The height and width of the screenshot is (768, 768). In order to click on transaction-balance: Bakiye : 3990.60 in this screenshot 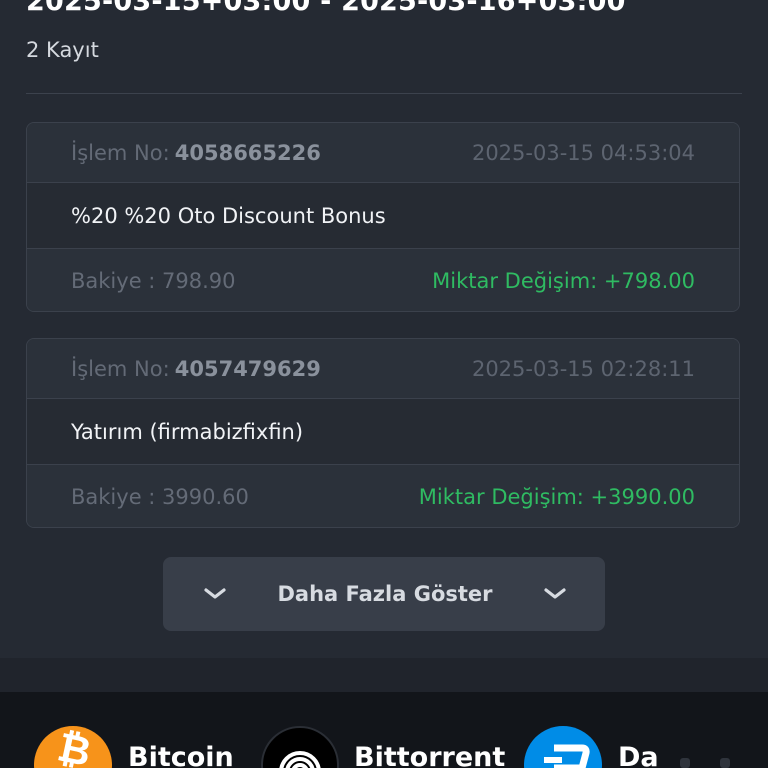, I will do `click(160, 497)`.